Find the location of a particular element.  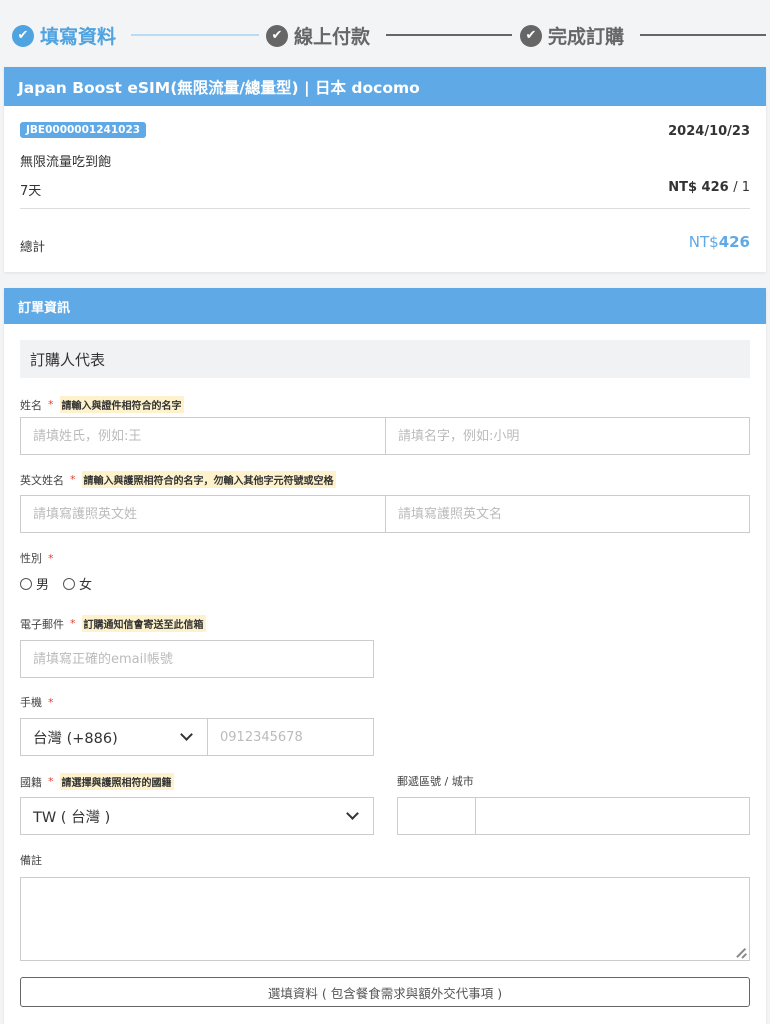

postal-label-row: 郵遞區號 / 城市 is located at coordinates (435, 781).